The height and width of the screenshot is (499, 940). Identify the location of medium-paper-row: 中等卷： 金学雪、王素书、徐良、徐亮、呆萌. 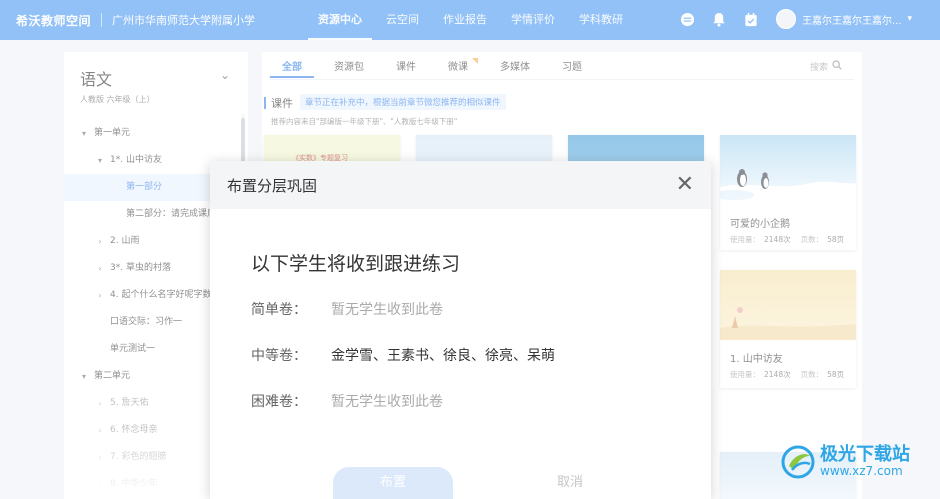
(403, 355).